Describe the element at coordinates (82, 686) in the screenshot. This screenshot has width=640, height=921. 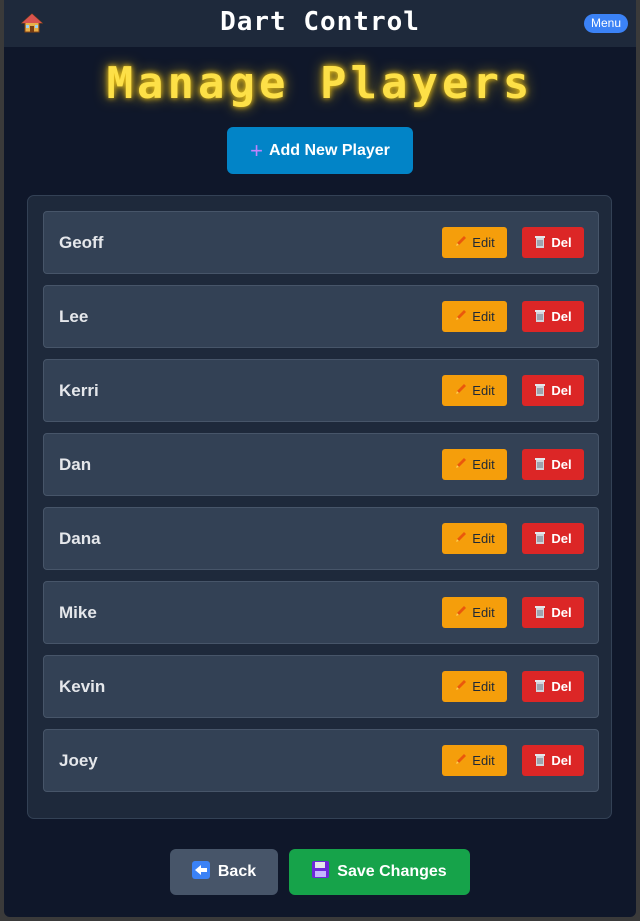
I see `player-name: Kevin` at that location.